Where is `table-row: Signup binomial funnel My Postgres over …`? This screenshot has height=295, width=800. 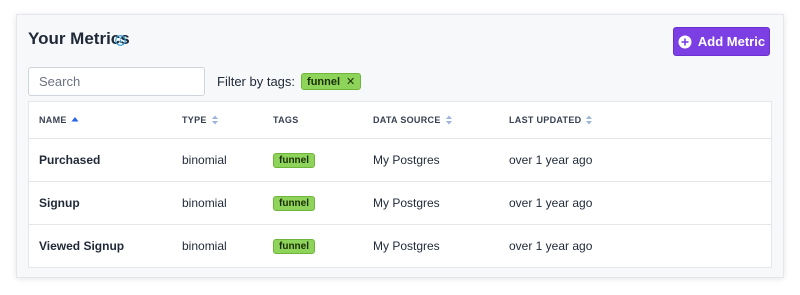 table-row: Signup binomial funnel My Postgres over … is located at coordinates (400, 203).